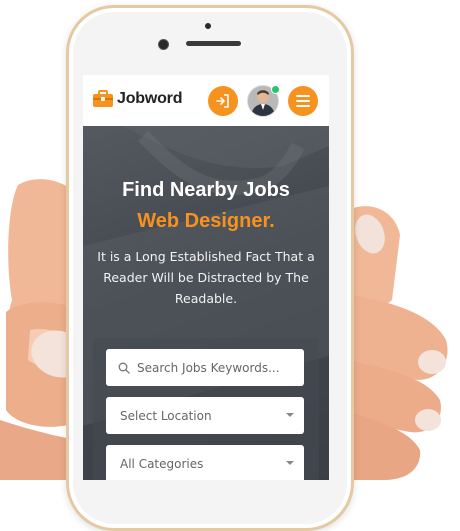 The image size is (460, 531). What do you see at coordinates (206, 190) in the screenshot?
I see `hero-title: Find Nearby Jobs` at bounding box center [206, 190].